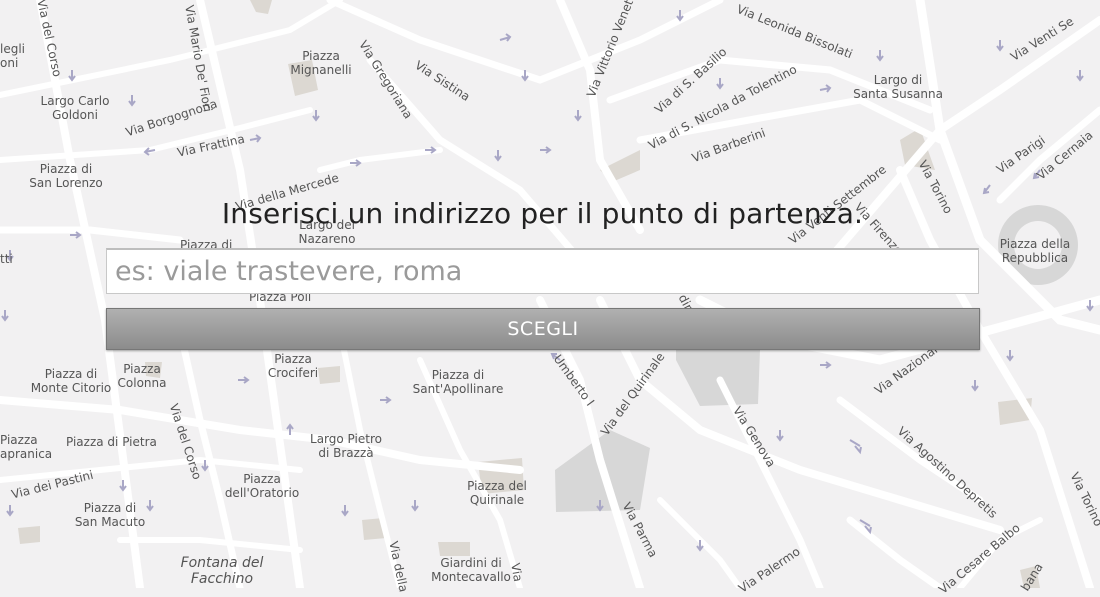  Describe the element at coordinates (517, 572) in the screenshot. I see `map-label-via-bottom: Via` at that location.